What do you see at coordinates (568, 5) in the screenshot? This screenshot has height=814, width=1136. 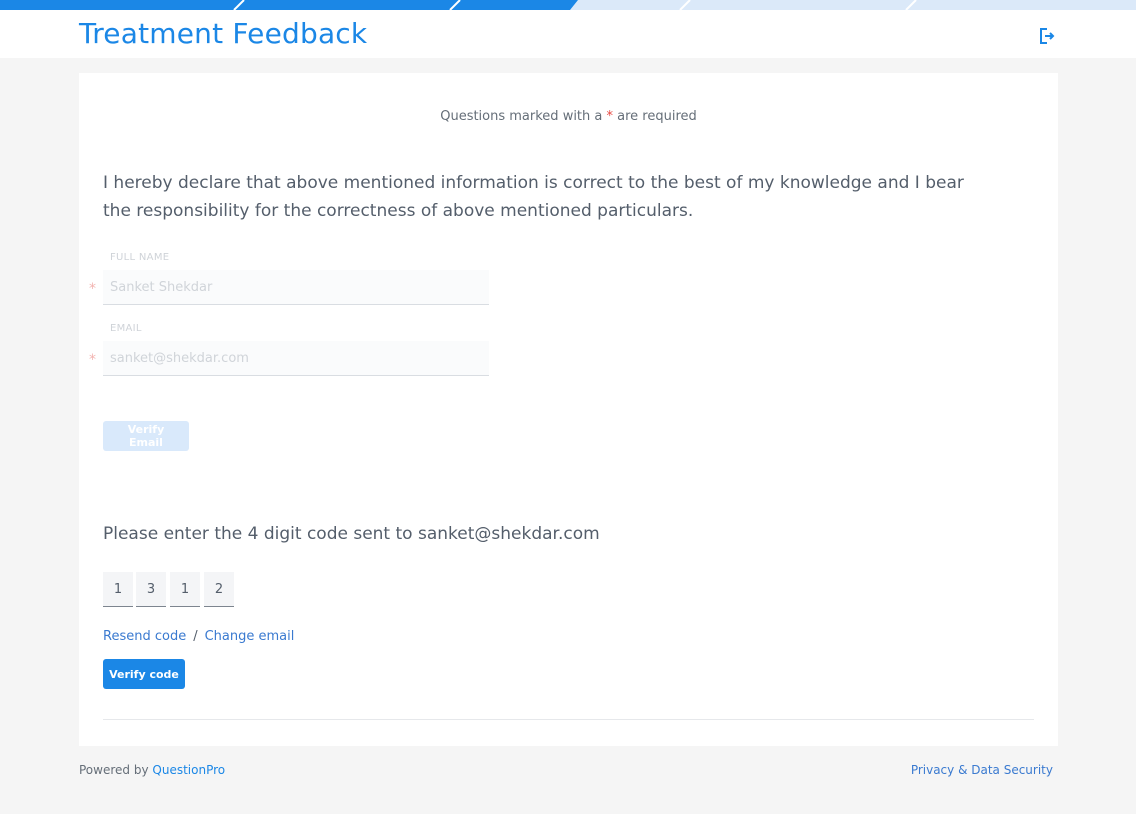 I see `top-decorative-stripe` at bounding box center [568, 5].